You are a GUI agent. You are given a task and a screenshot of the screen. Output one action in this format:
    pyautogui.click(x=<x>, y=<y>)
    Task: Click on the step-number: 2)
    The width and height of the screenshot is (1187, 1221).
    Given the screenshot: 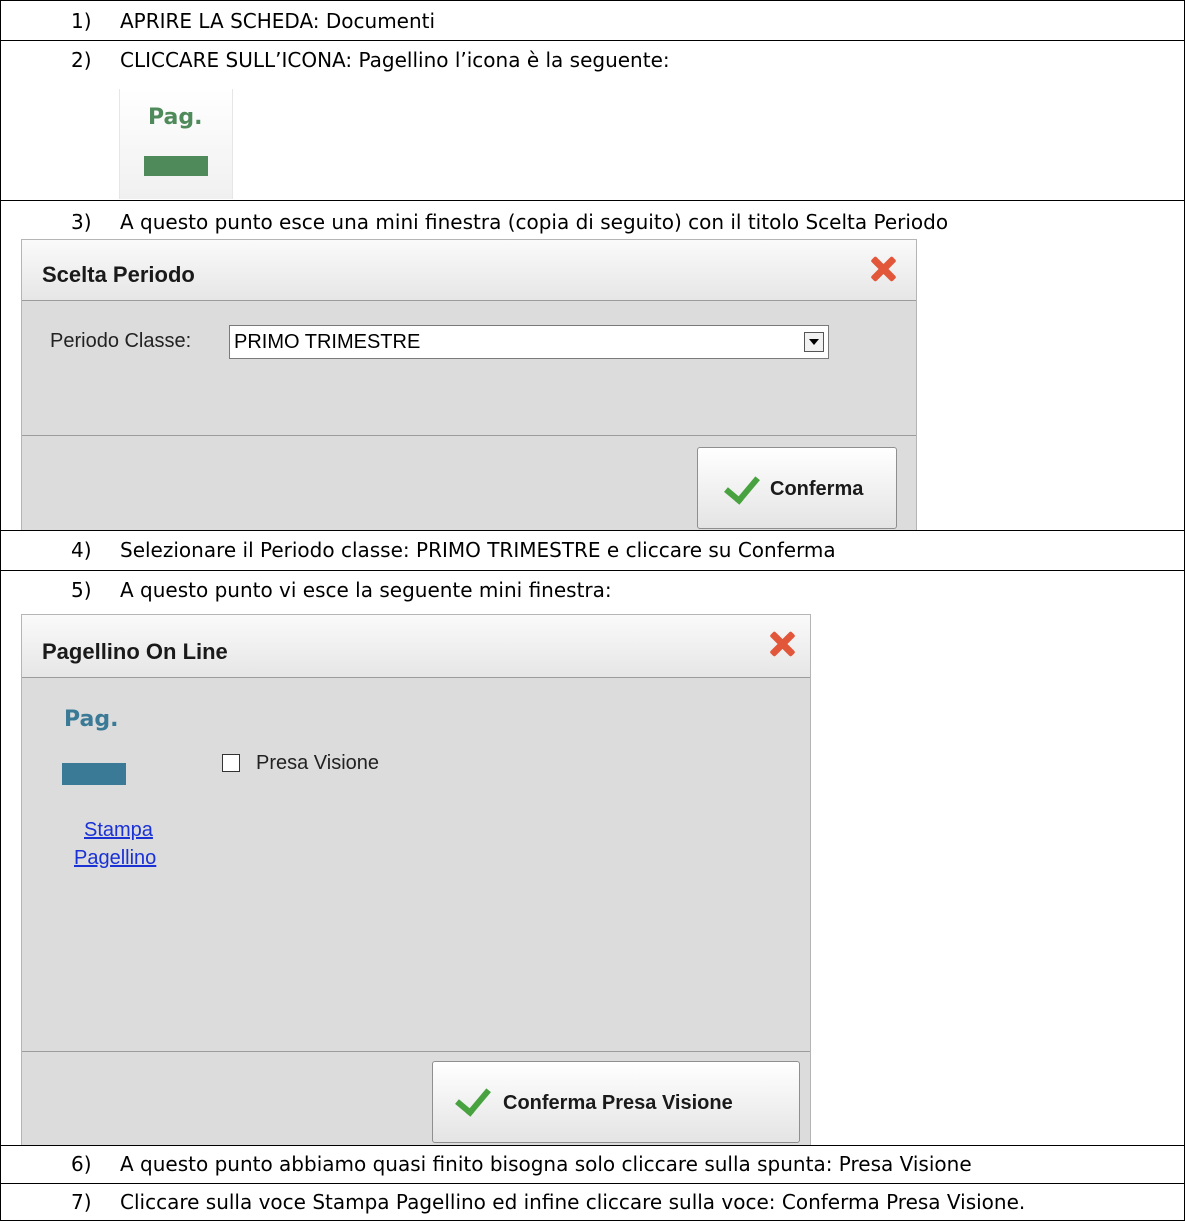 What is the action you would take?
    pyautogui.click(x=81, y=60)
    